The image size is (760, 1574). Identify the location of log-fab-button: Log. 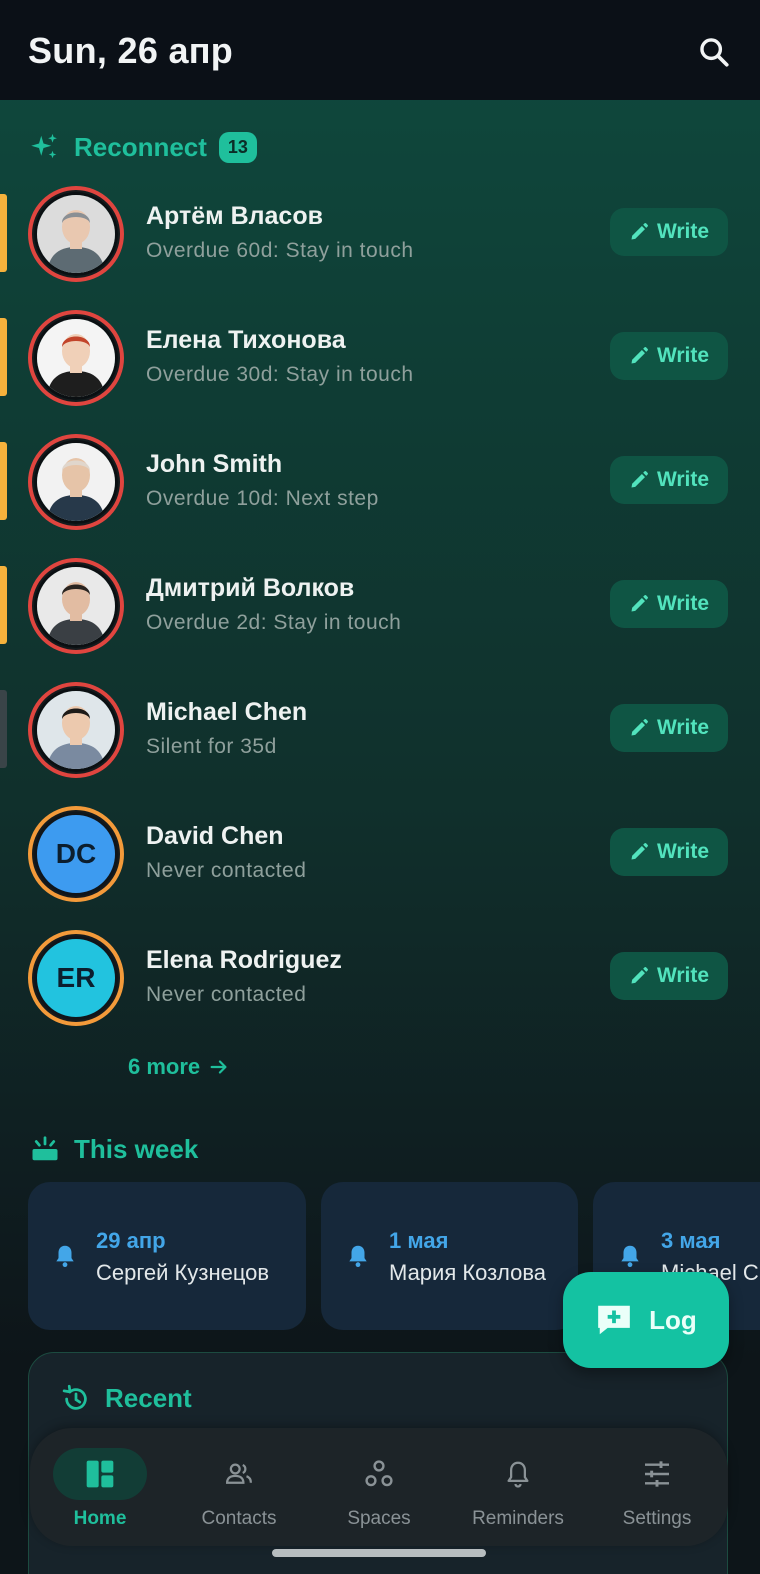
(646, 1320).